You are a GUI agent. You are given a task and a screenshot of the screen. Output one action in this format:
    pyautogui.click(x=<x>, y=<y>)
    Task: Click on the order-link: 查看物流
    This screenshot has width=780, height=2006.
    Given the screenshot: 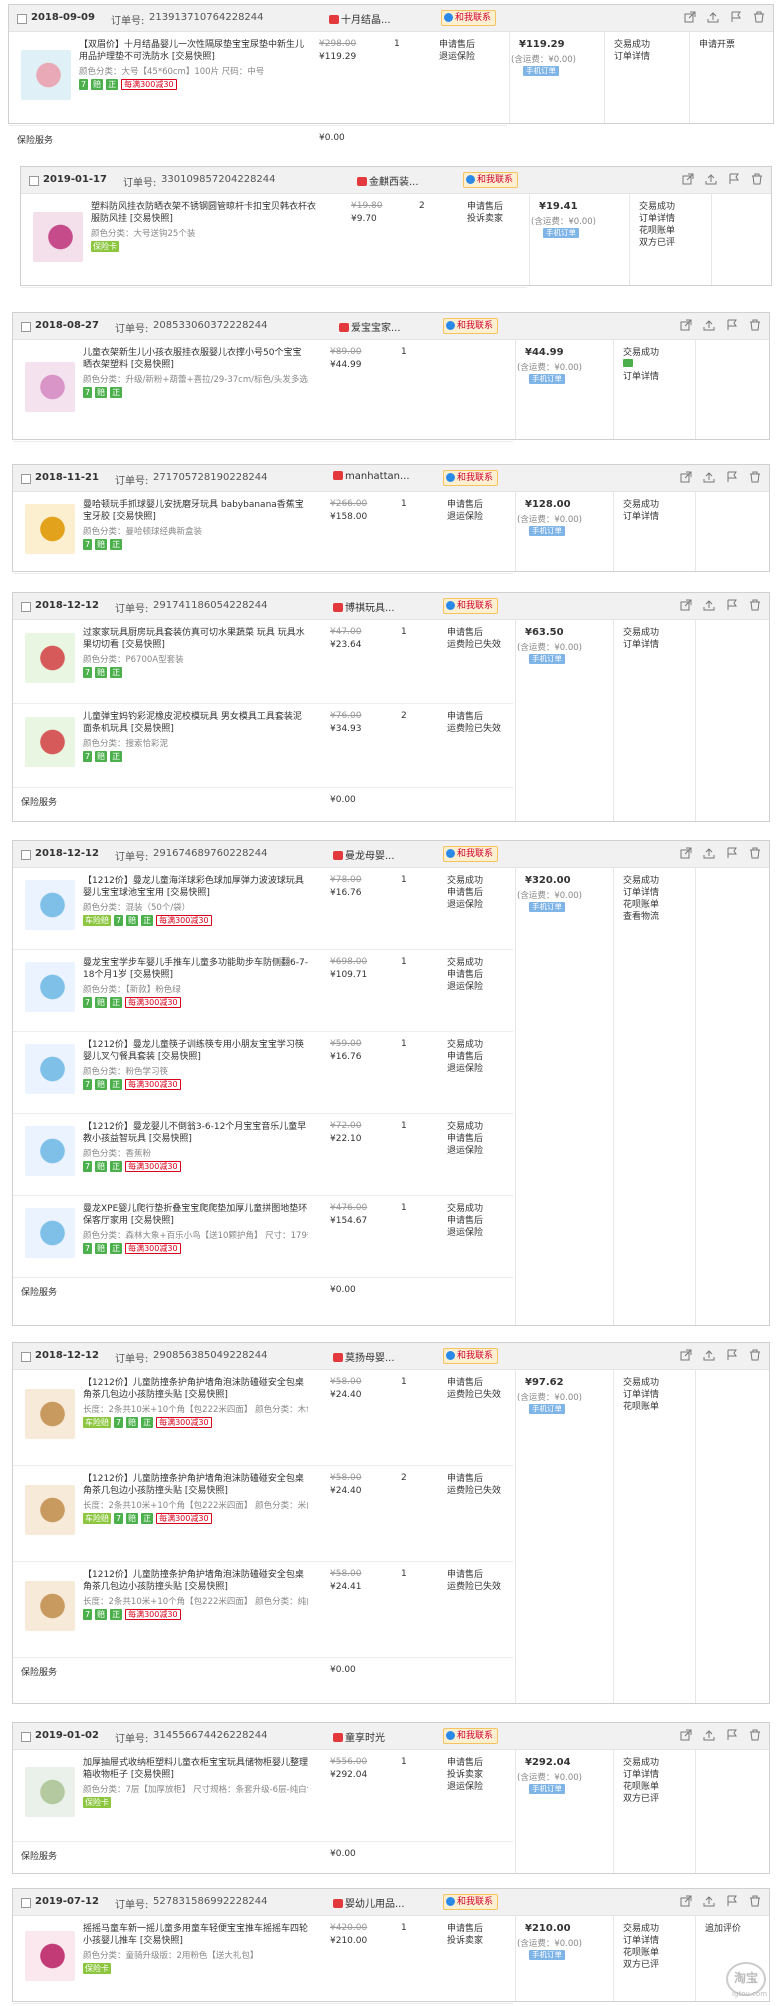 What is the action you would take?
    pyautogui.click(x=641, y=917)
    